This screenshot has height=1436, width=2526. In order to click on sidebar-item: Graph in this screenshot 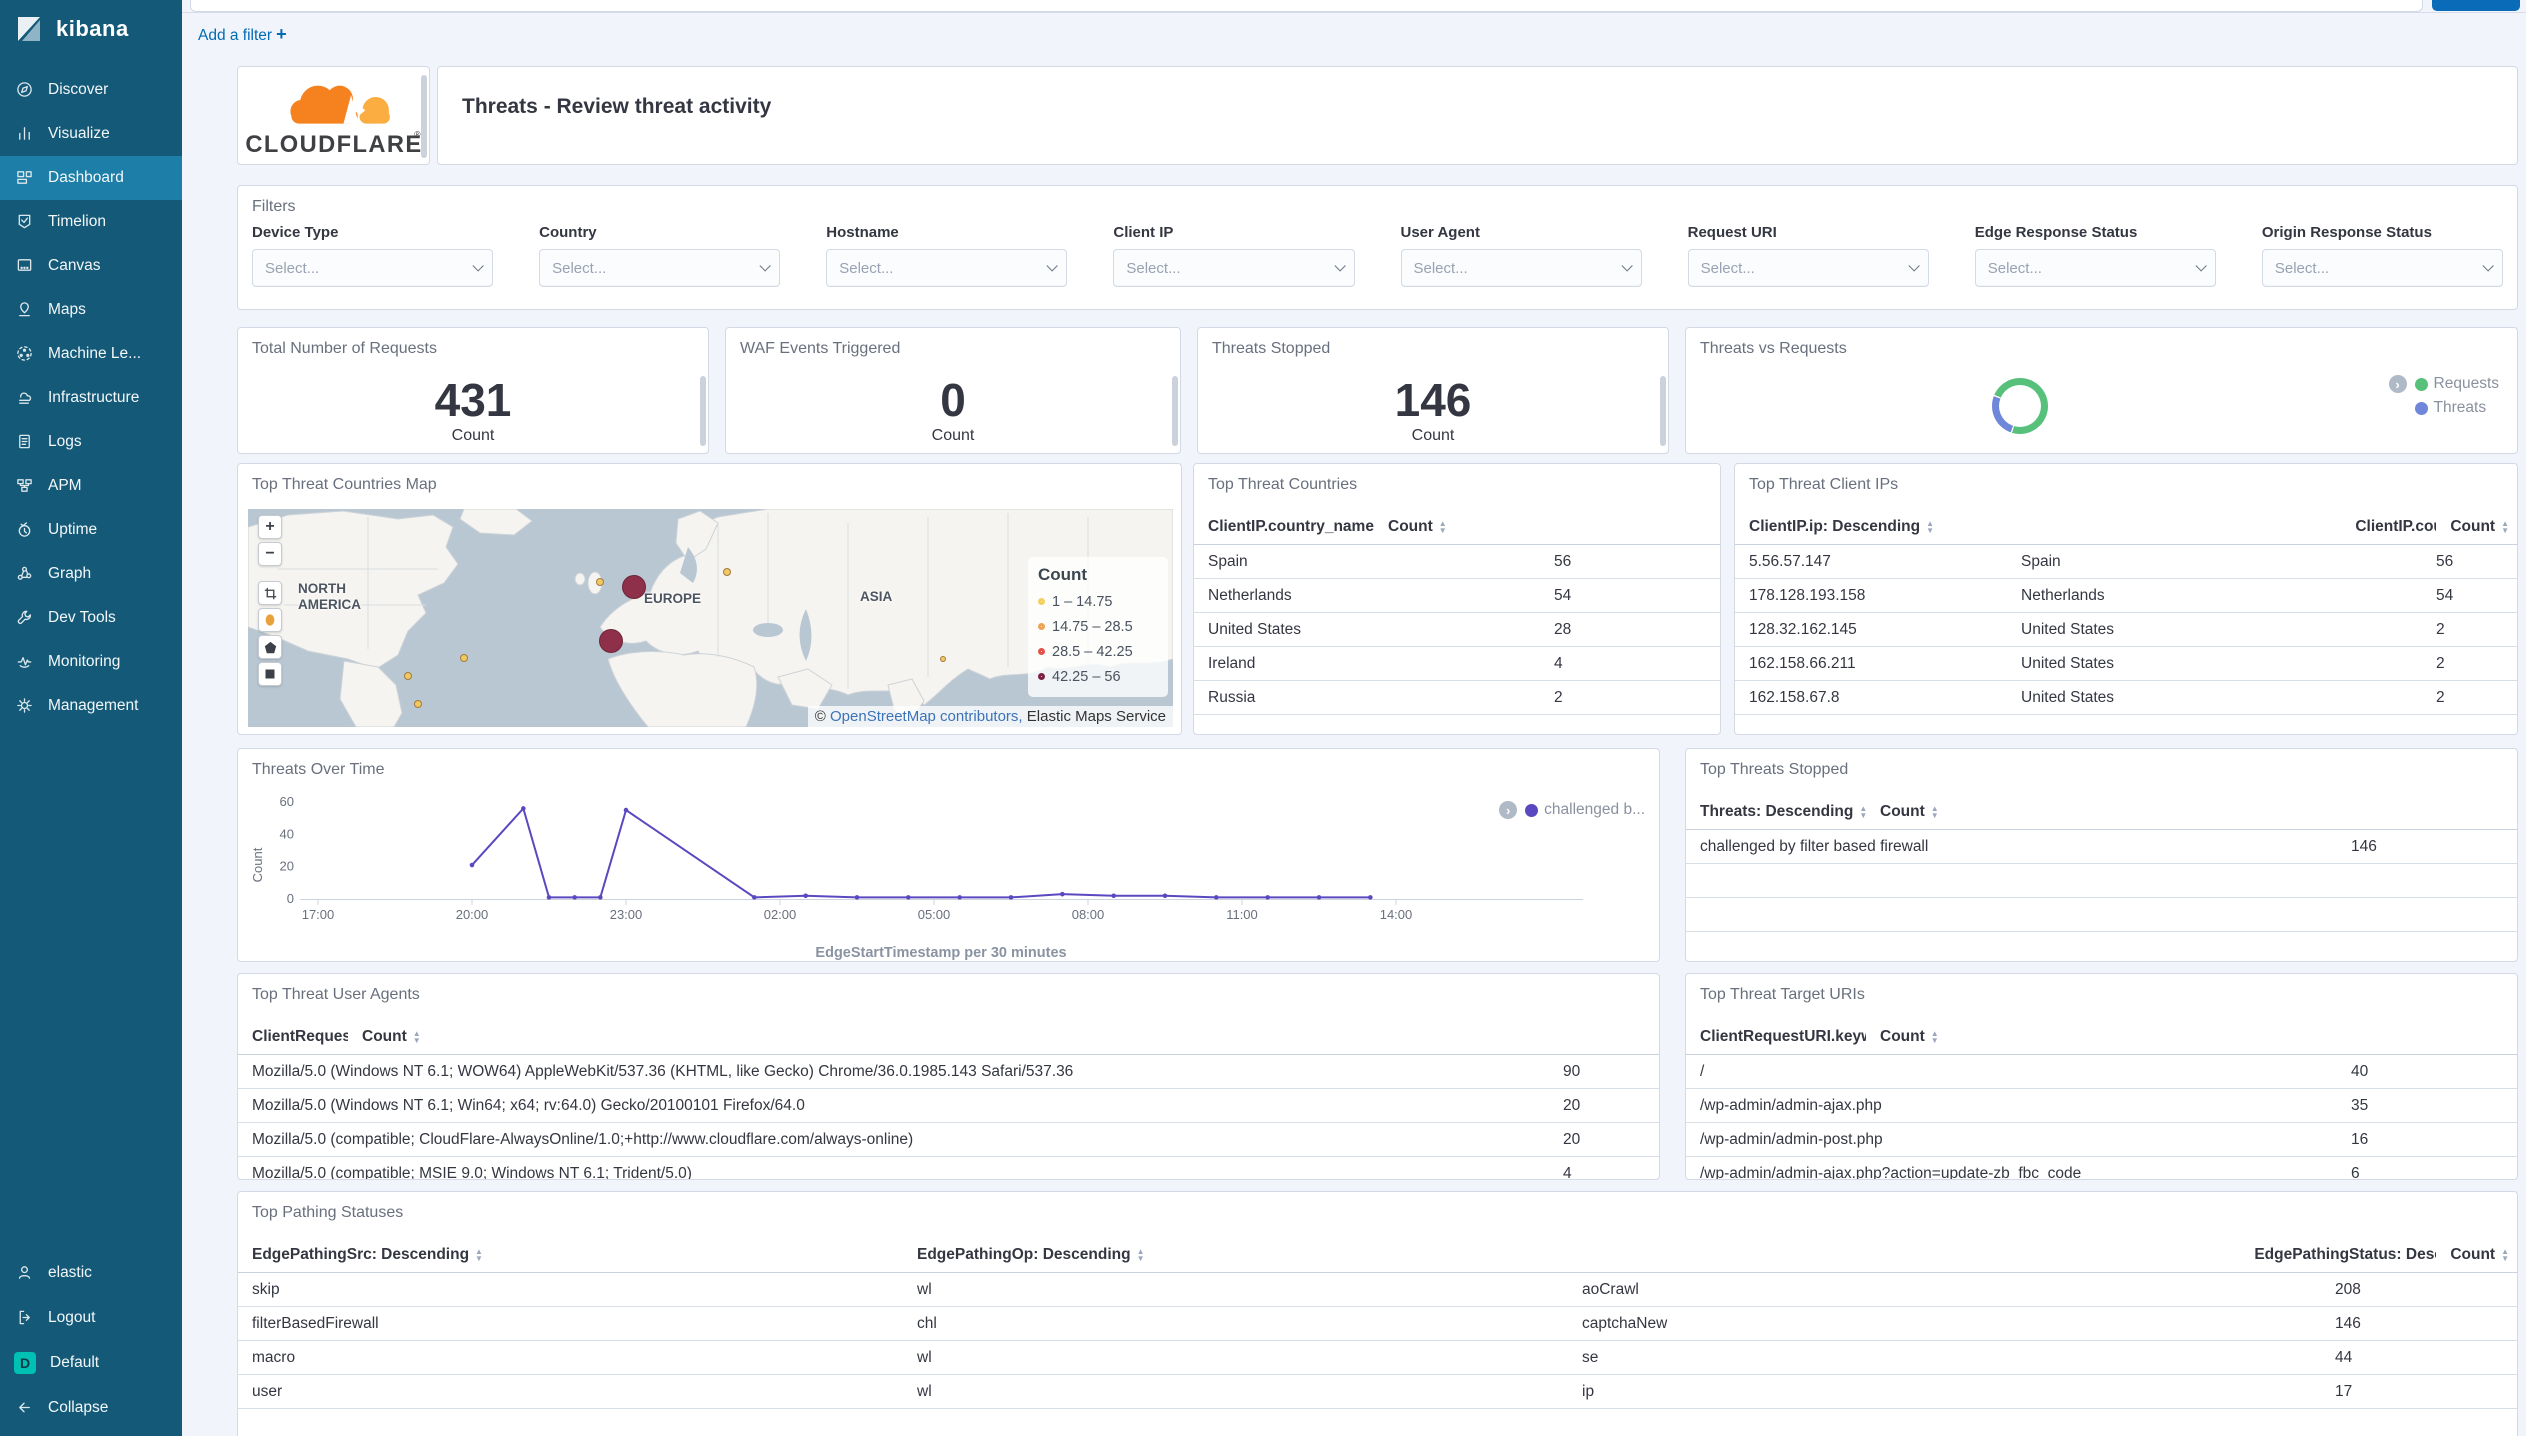, I will do `click(91, 574)`.